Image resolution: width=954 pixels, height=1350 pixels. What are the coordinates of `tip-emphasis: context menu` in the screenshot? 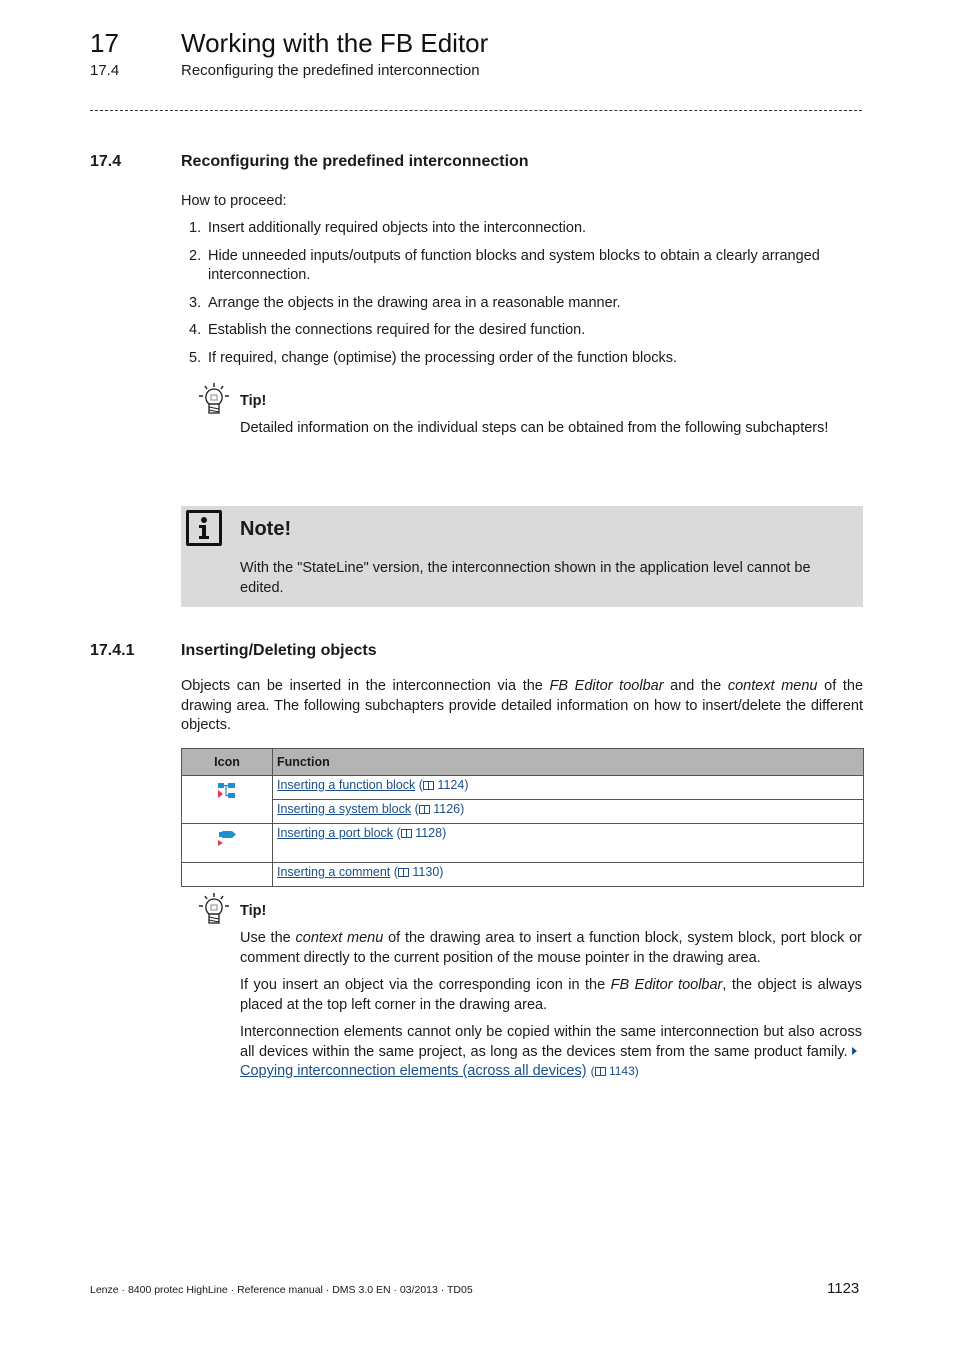 It's located at (339, 938).